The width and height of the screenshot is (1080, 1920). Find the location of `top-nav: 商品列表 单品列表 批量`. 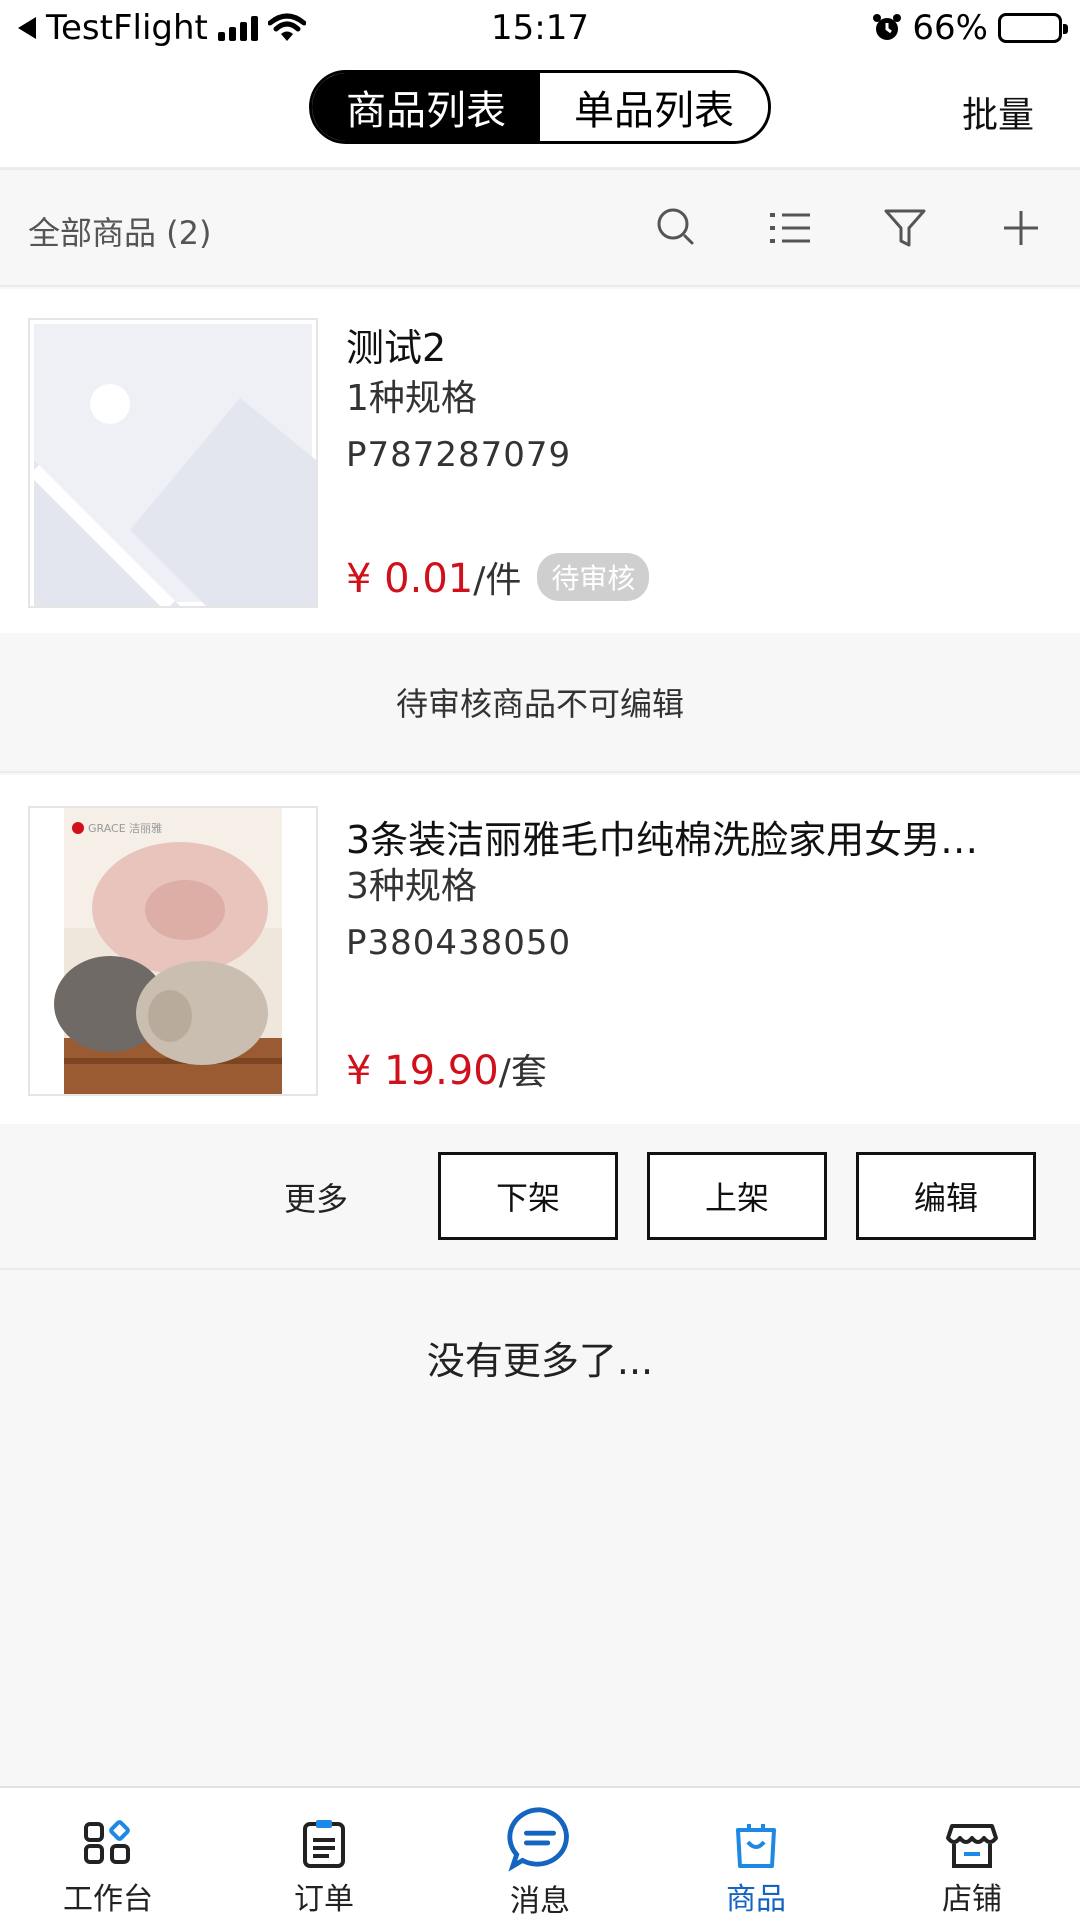

top-nav: 商品列表 单品列表 批量 is located at coordinates (540, 113).